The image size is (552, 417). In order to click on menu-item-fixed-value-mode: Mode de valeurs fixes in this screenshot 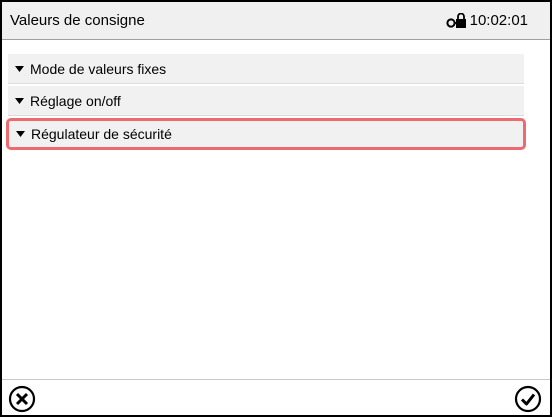, I will do `click(266, 69)`.